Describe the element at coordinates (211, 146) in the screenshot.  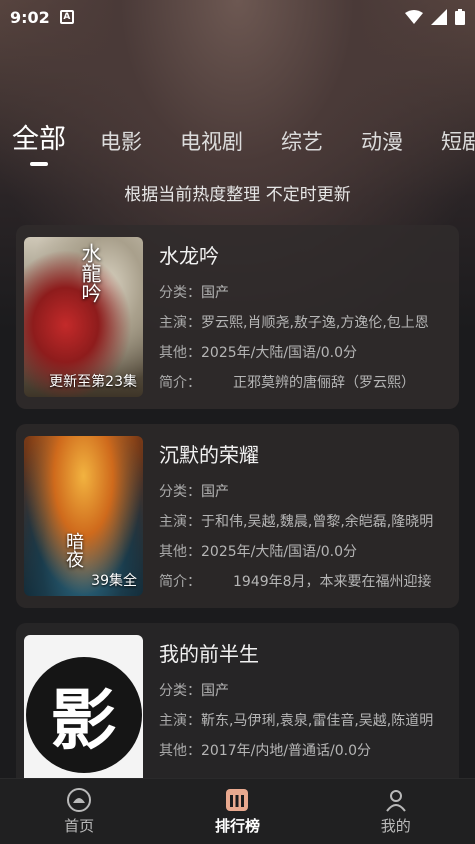
I see `tab-tv-series: 电视剧` at that location.